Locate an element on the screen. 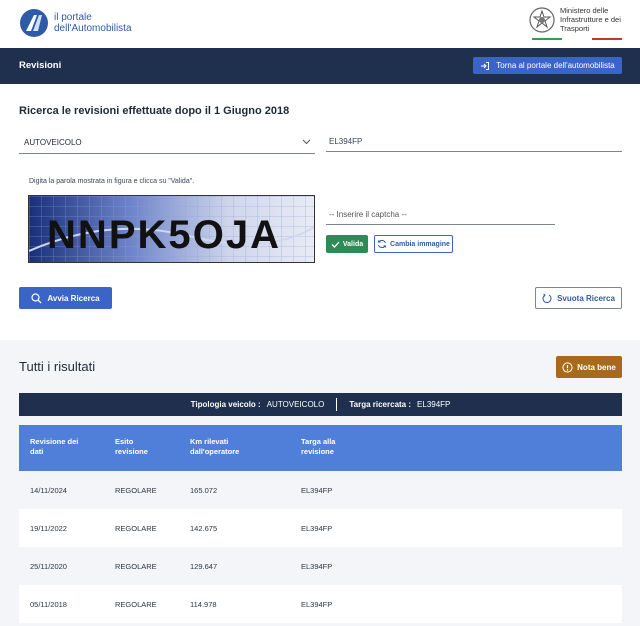 The width and height of the screenshot is (640, 626). change-image-label: Cambia immagine is located at coordinates (420, 244).